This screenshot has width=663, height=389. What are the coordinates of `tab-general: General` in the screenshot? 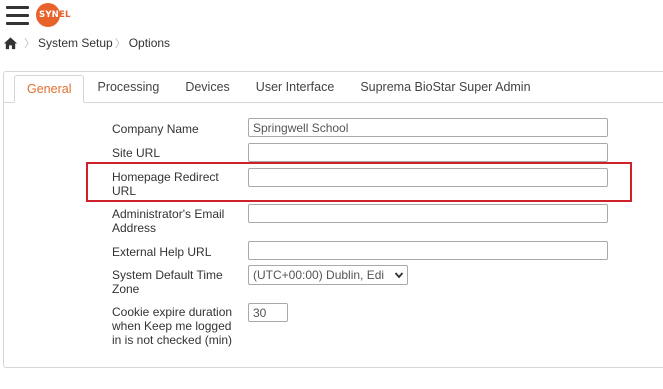 It's located at (49, 89).